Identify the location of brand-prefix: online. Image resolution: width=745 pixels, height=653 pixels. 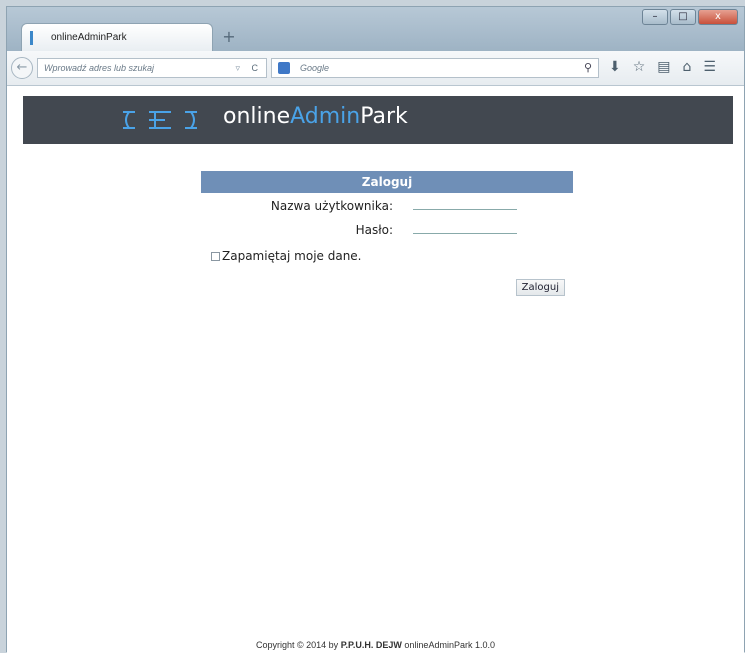
(257, 116).